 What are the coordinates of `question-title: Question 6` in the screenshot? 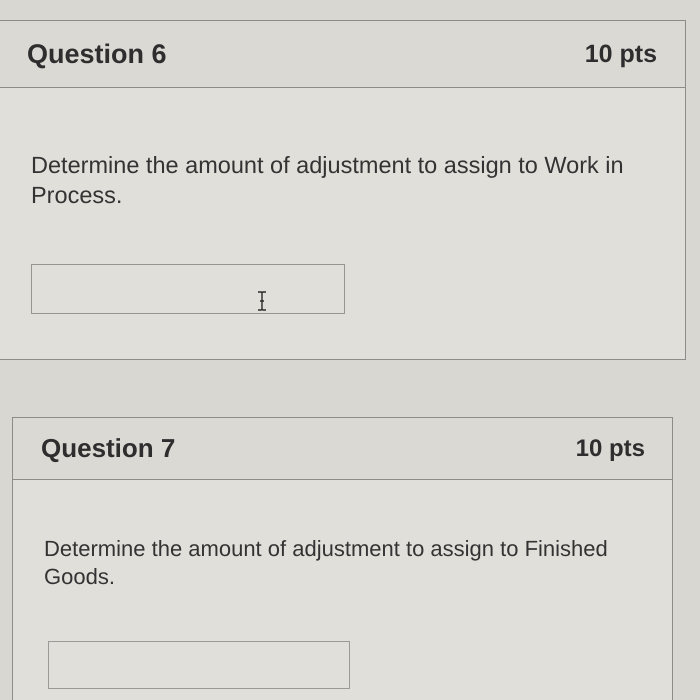 It's located at (97, 54).